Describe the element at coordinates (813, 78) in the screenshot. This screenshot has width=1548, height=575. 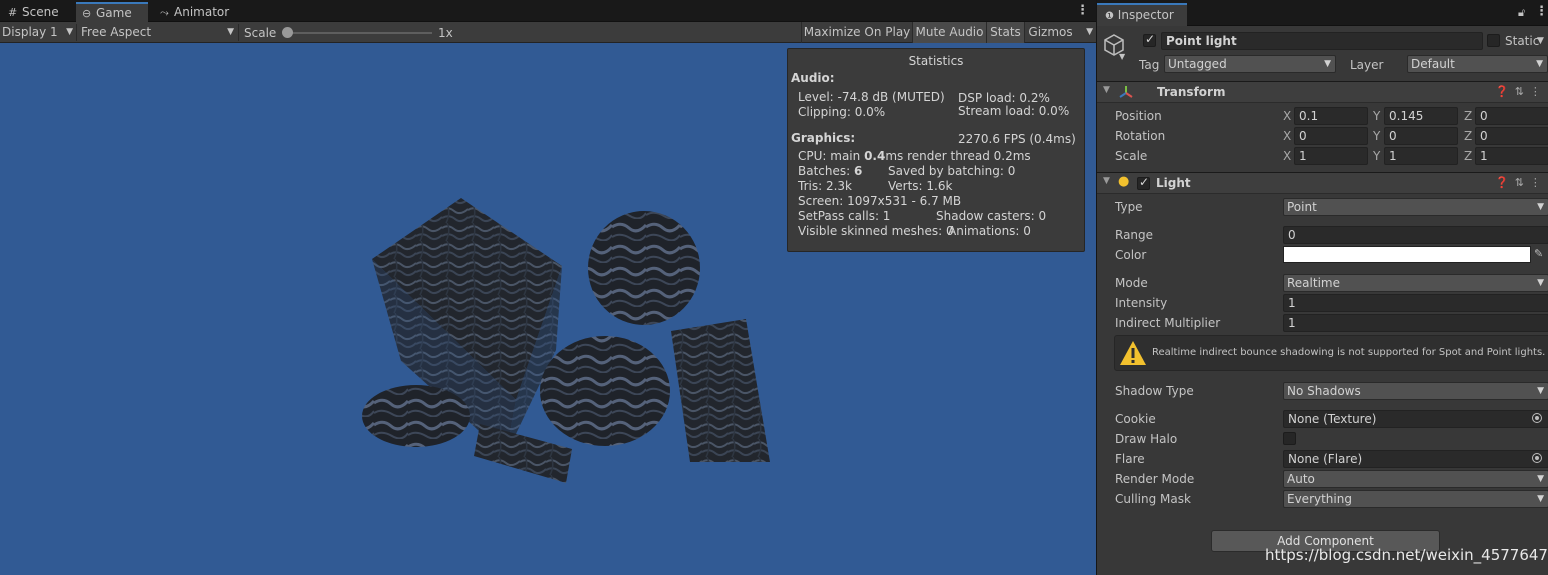
I see `audio-heading: Audio:` at that location.